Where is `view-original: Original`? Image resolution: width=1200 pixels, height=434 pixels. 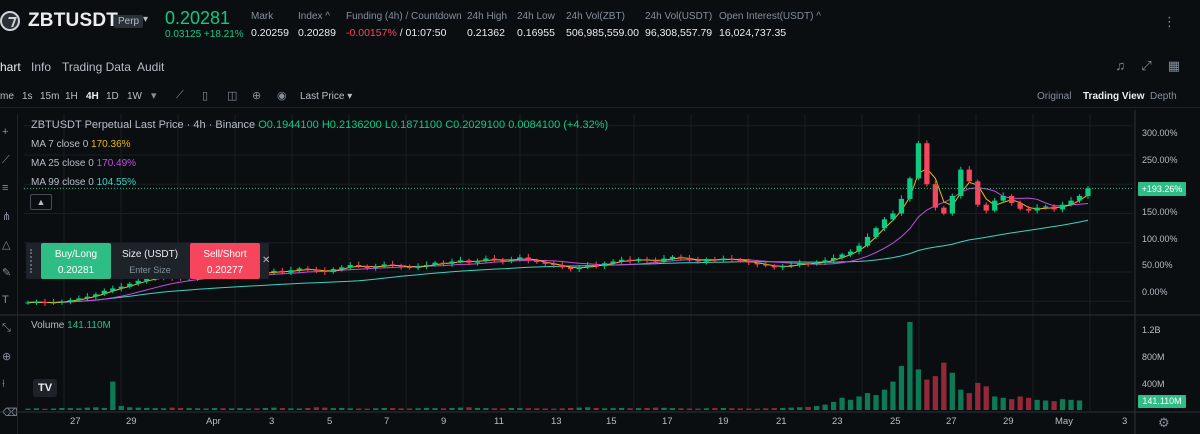
view-original: Original is located at coordinates (1054, 96).